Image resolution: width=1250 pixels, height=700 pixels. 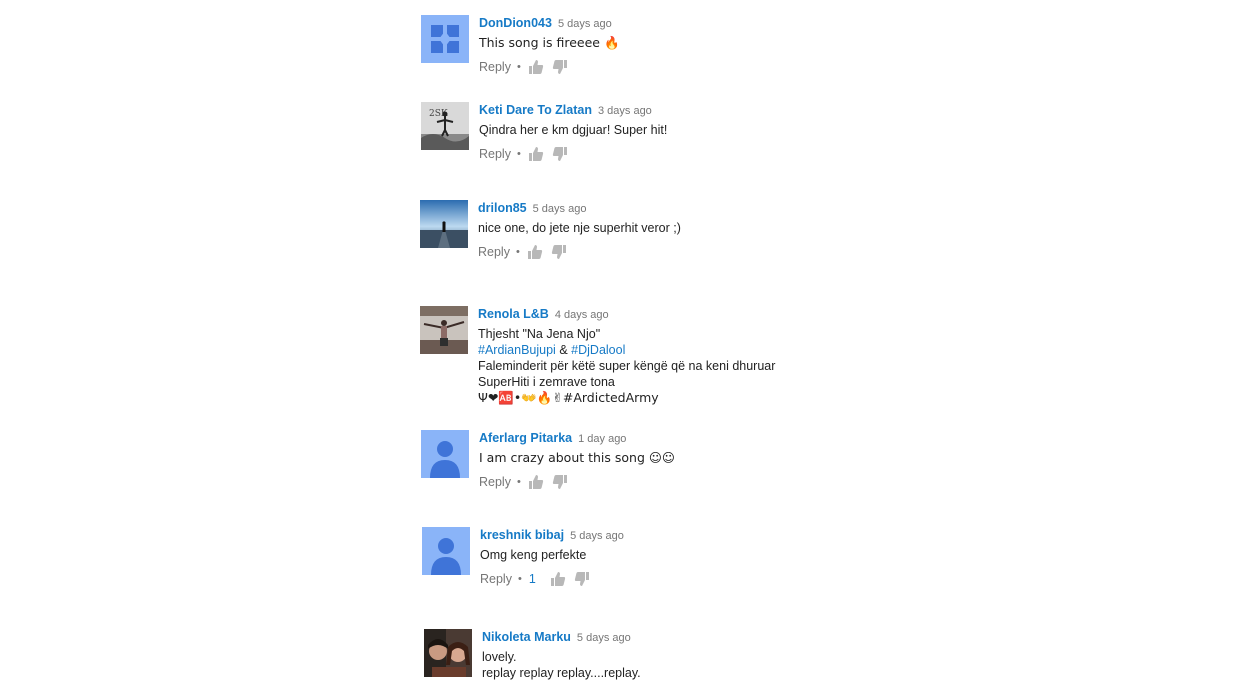 What do you see at coordinates (533, 555) in the screenshot?
I see `comment-text-line: Omg keng perfekte` at bounding box center [533, 555].